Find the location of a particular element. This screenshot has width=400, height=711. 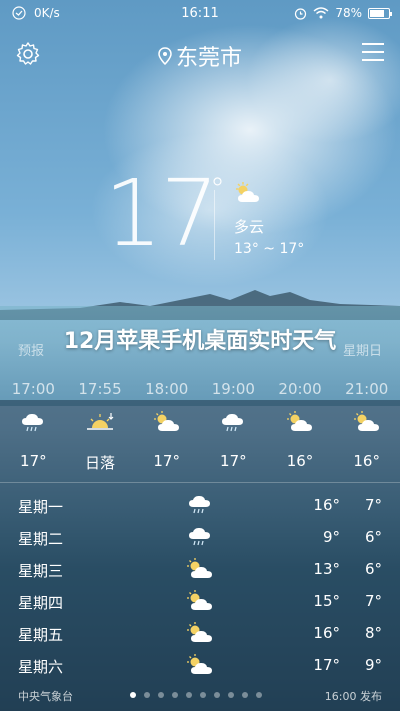

city-name: 东莞市 is located at coordinates (208, 58).